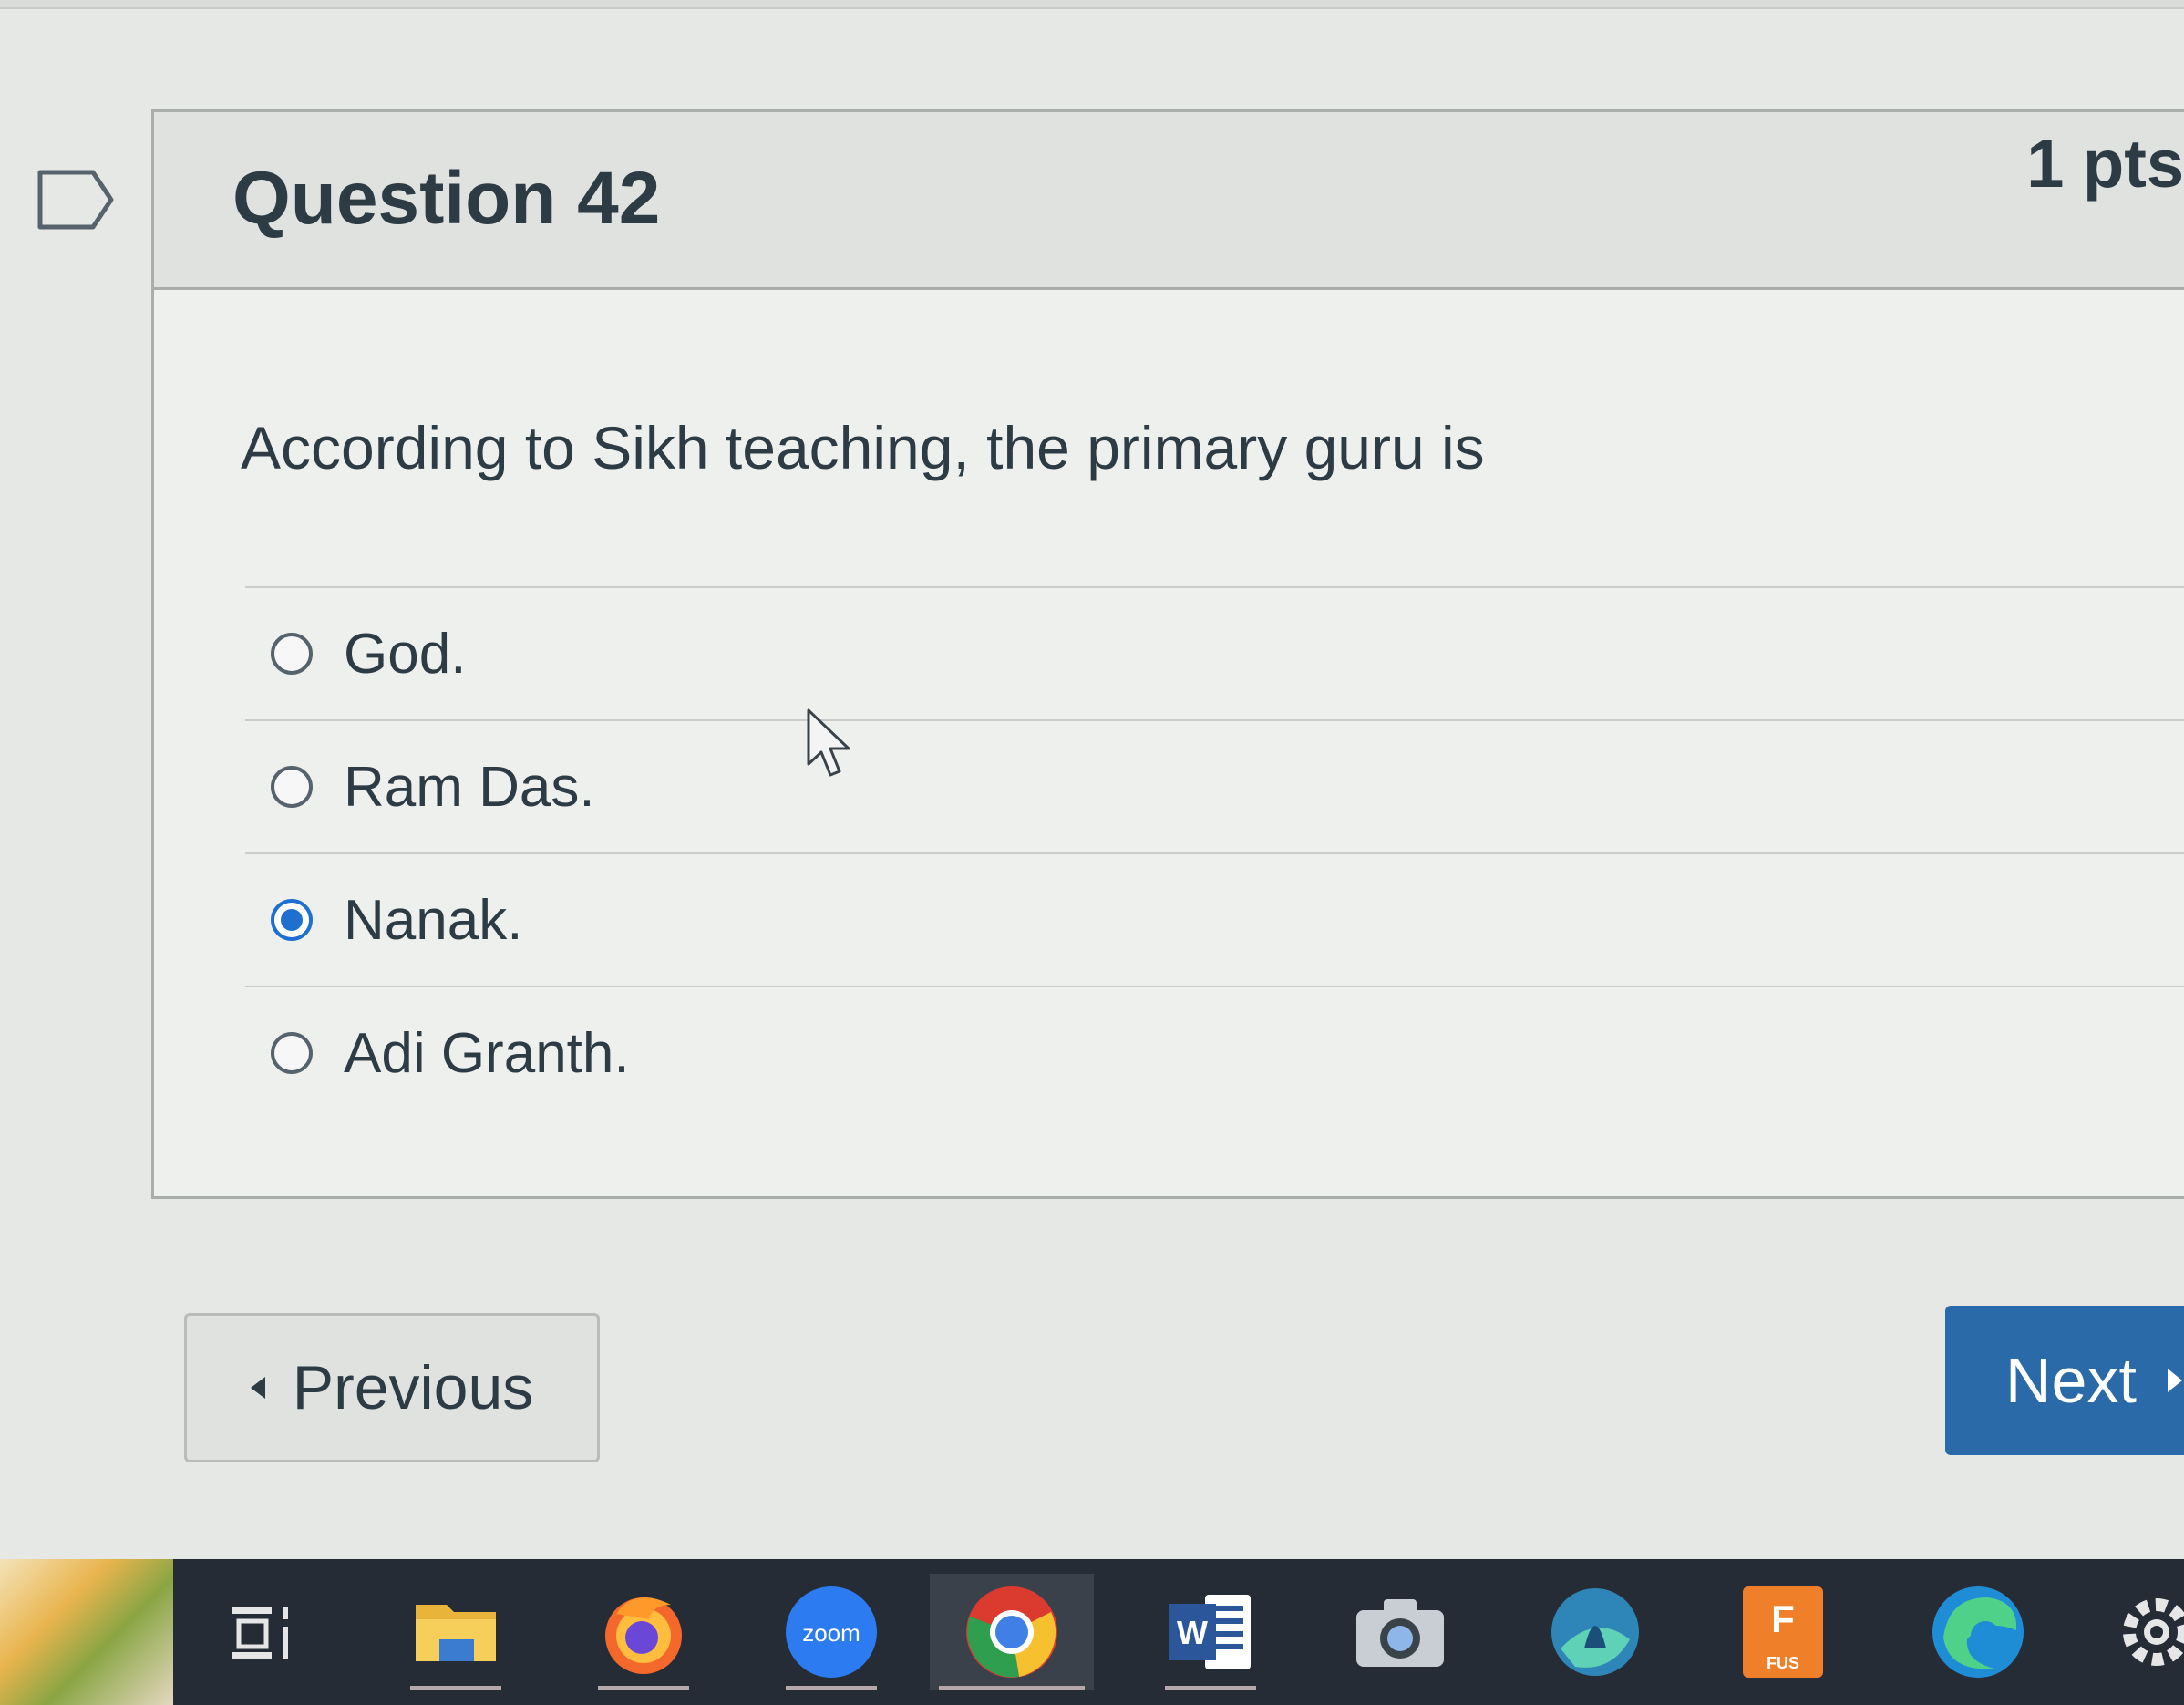  I want to click on caret-left-icon, so click(257, 1388).